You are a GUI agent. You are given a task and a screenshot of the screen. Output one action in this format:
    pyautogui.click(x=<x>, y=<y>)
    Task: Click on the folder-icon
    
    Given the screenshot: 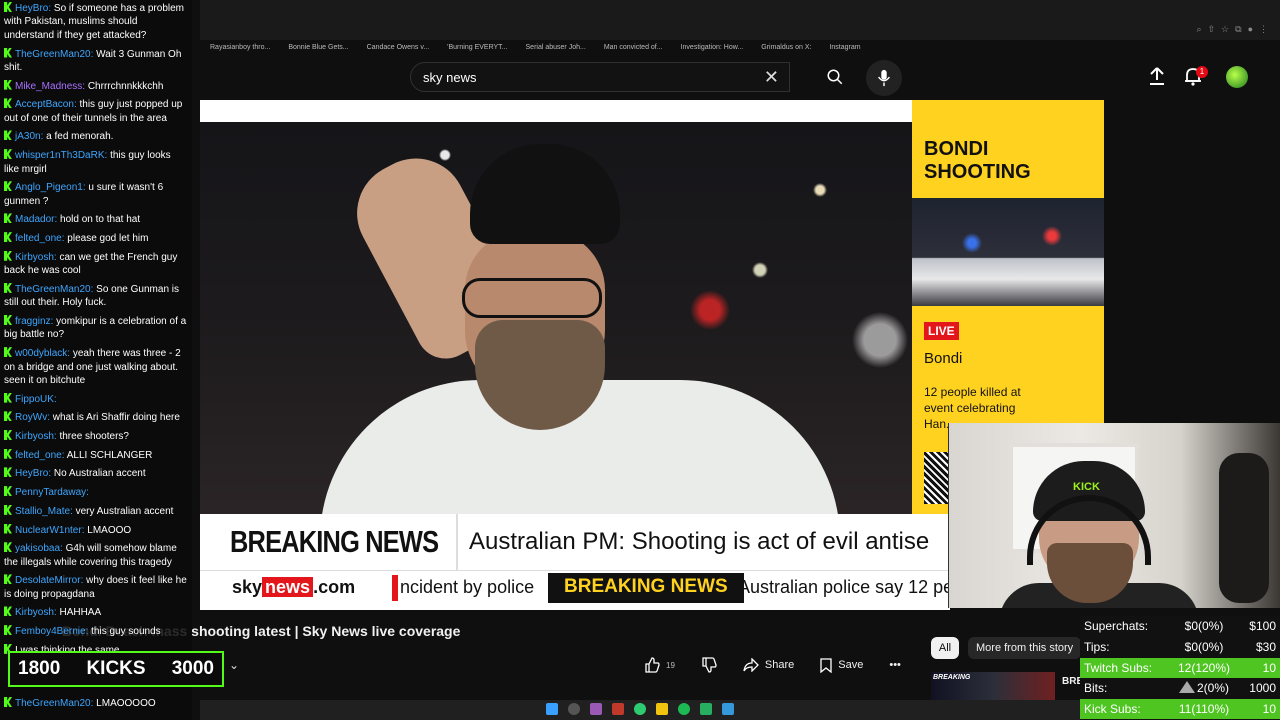 What is the action you would take?
    pyautogui.click(x=662, y=709)
    